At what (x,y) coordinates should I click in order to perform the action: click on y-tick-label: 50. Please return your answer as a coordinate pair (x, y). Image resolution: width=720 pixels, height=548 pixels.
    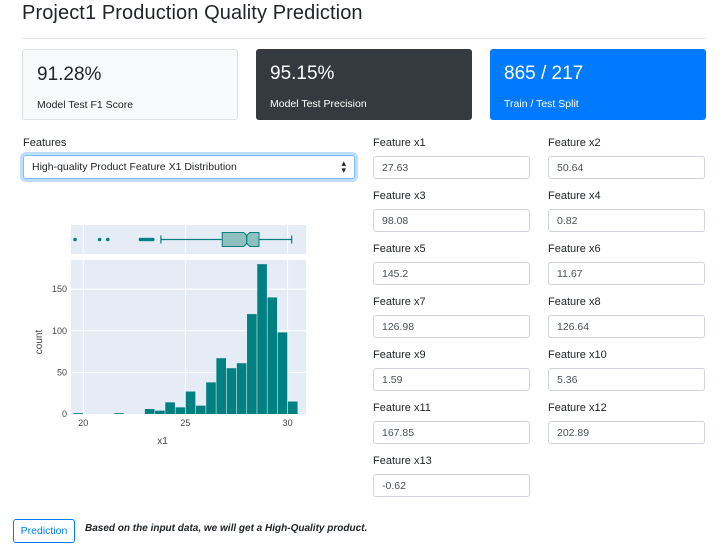
    Looking at the image, I should click on (62, 372).